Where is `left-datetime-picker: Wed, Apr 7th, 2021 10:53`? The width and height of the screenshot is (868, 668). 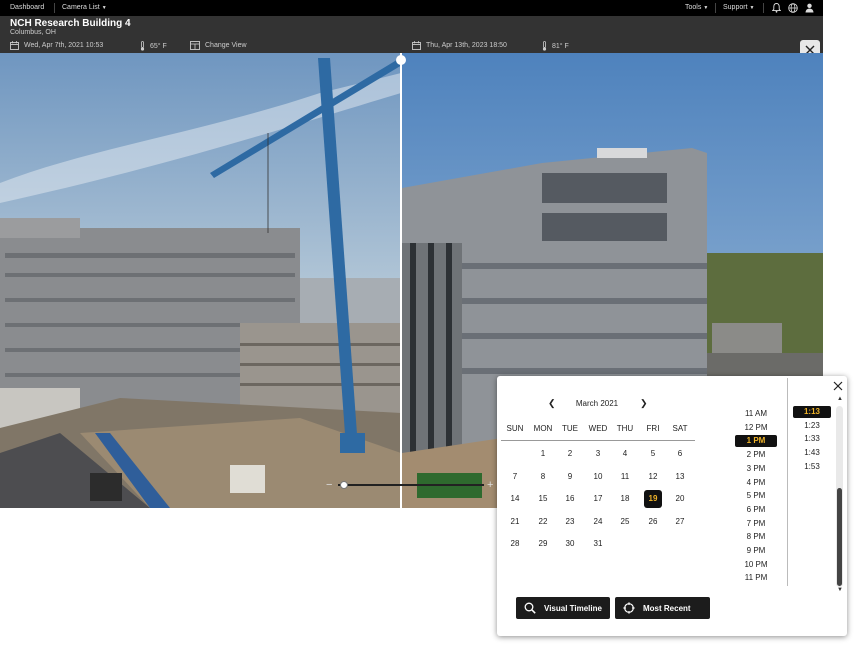 left-datetime-picker: Wed, Apr 7th, 2021 10:53 is located at coordinates (56, 45).